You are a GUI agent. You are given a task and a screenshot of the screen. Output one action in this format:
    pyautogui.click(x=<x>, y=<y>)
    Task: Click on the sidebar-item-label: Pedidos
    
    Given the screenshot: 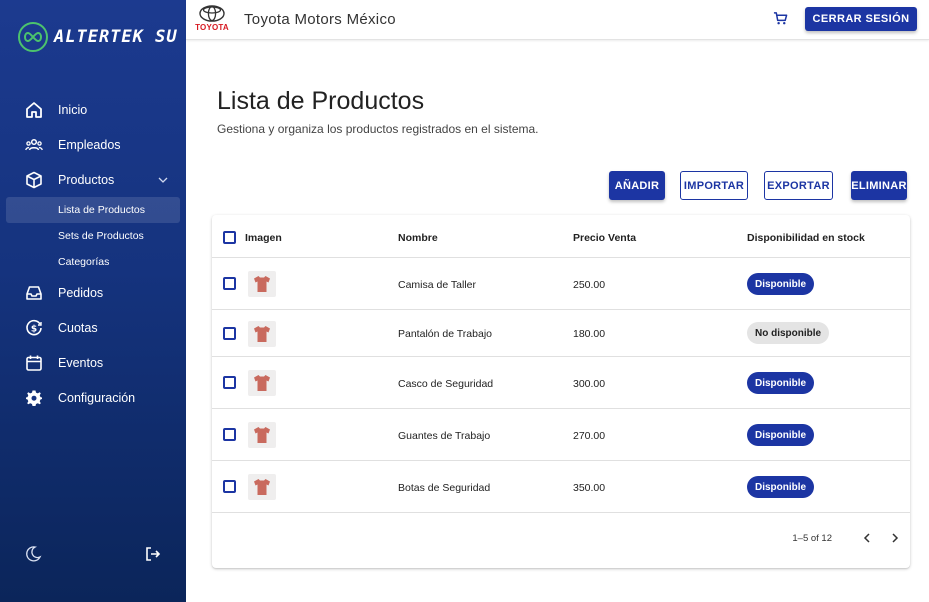 What is the action you would take?
    pyautogui.click(x=81, y=292)
    